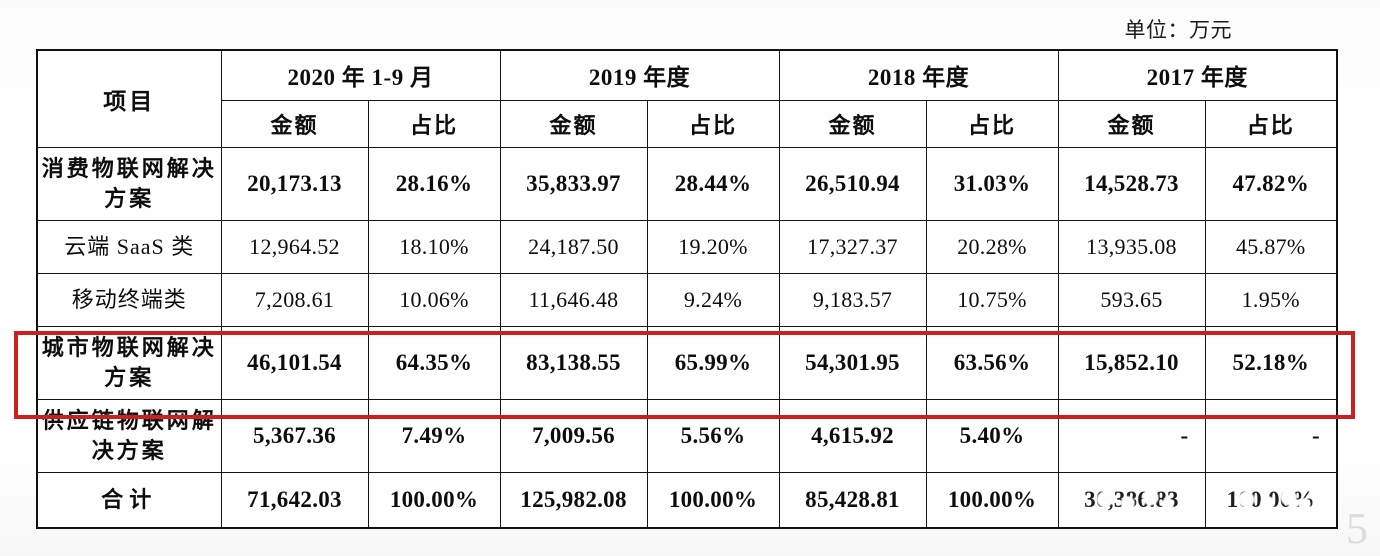 The width and height of the screenshot is (1380, 556). What do you see at coordinates (1271, 436) in the screenshot?
I see `cell-share-empty: -` at bounding box center [1271, 436].